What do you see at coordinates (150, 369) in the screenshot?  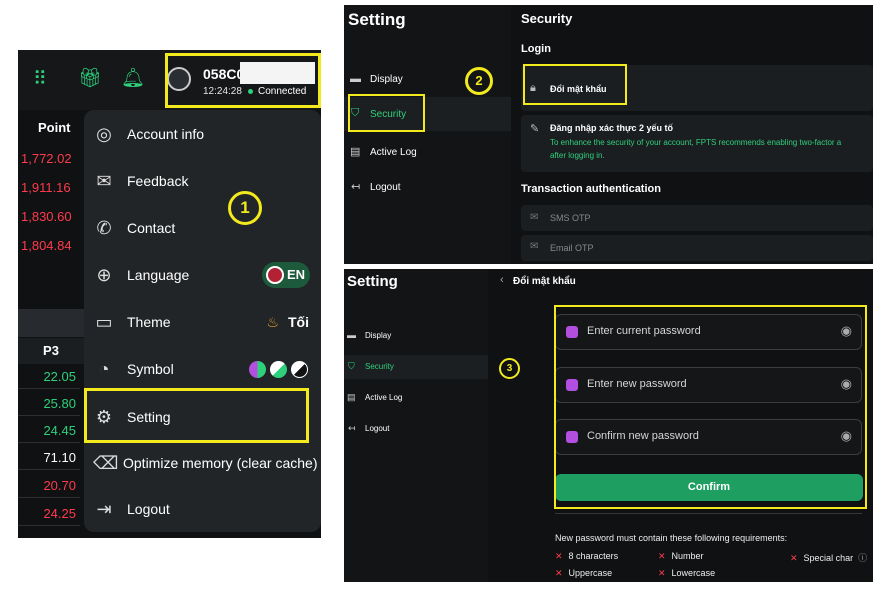 I see `menu-item-label: Symbol` at bounding box center [150, 369].